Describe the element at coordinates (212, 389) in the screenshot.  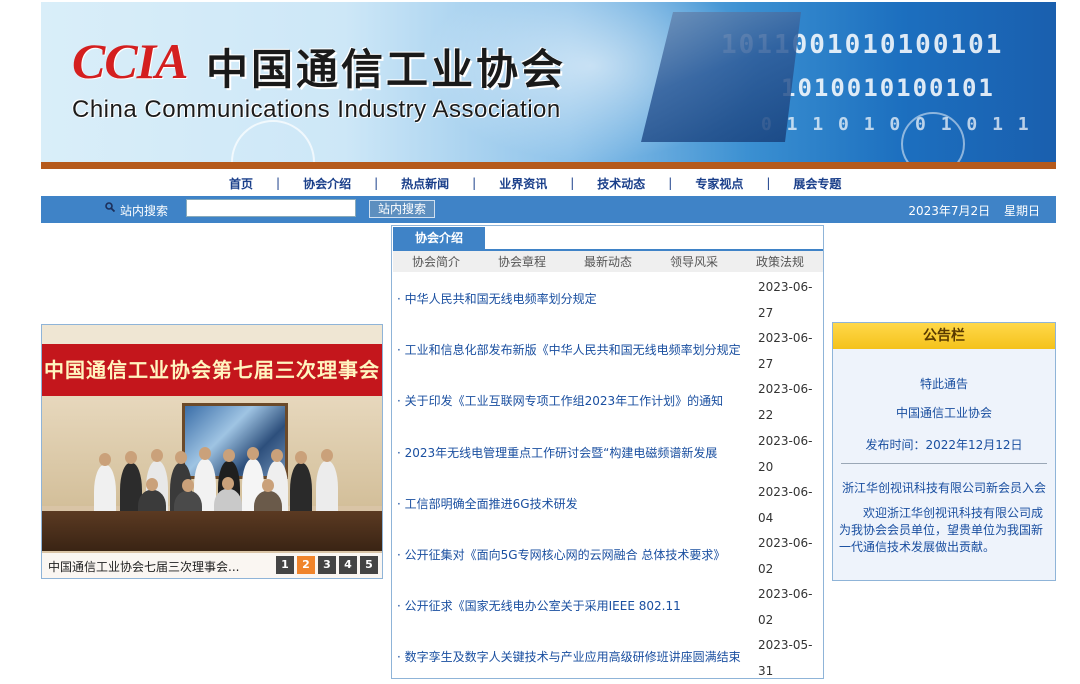
I see `slide-red-banner: 中国通信工业协会第七届三次理事会议` at that location.